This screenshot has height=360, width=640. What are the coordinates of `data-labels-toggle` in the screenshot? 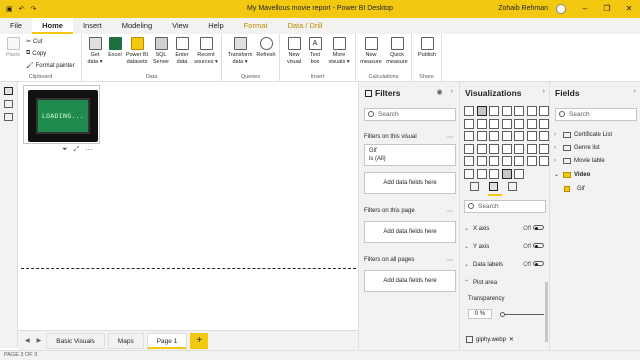 It's located at (538, 263).